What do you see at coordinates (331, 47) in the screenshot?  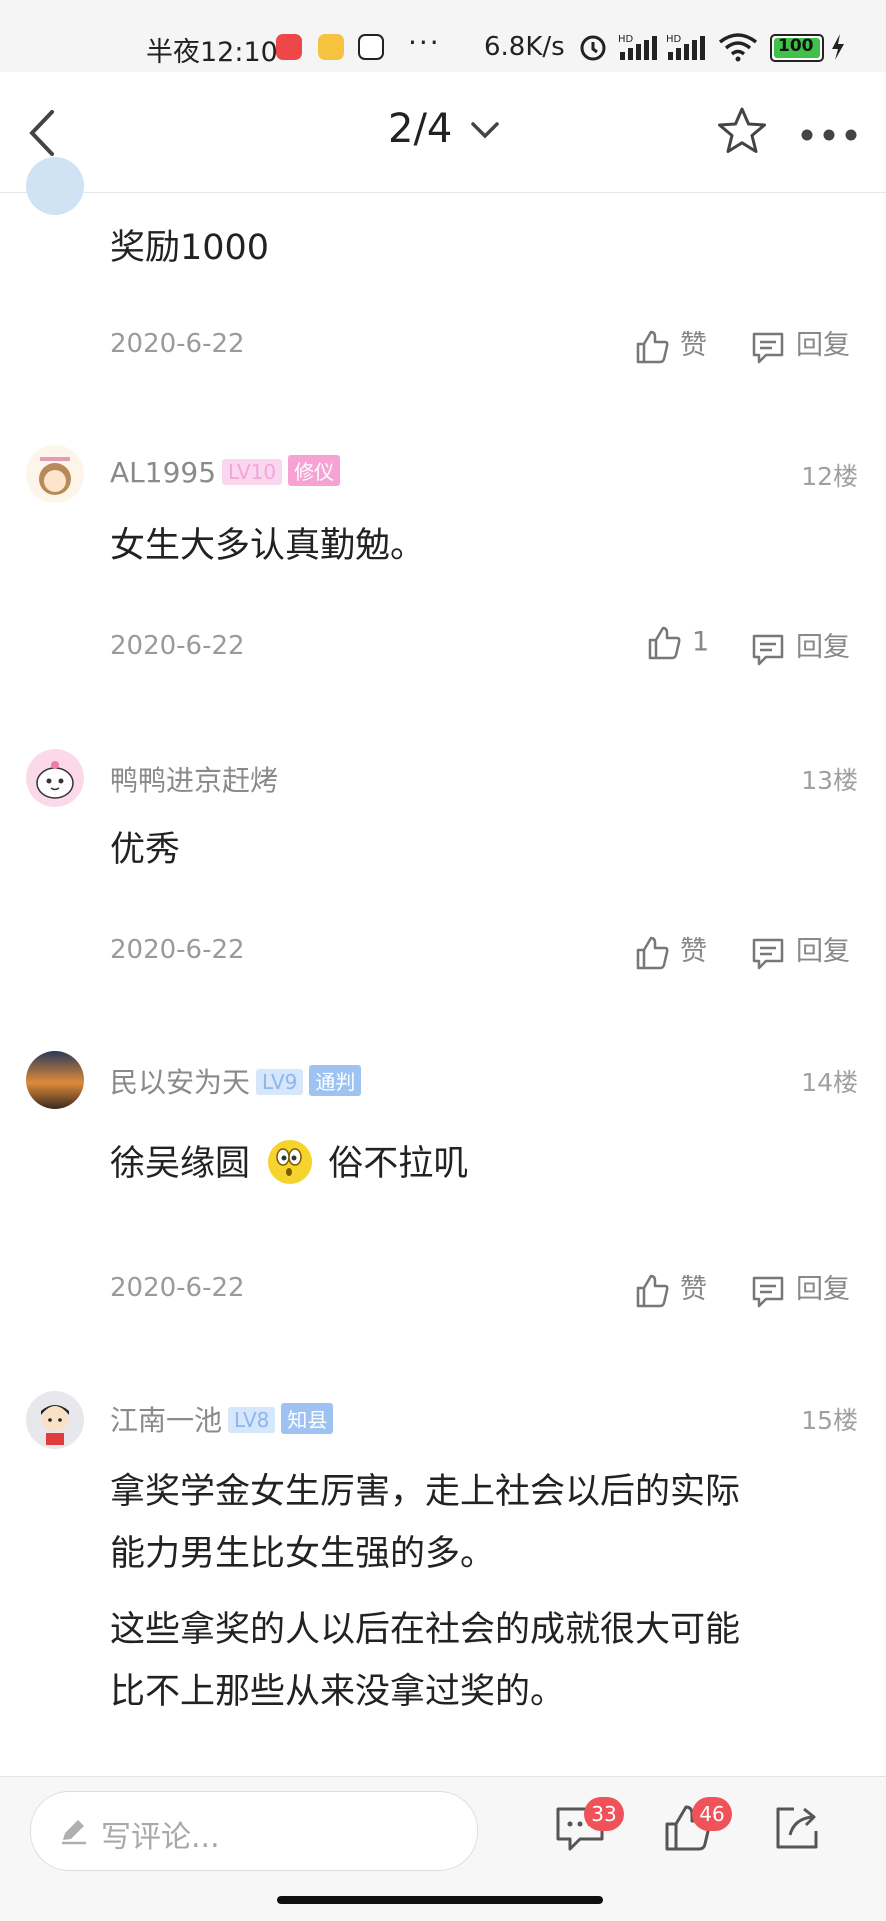 I see `chat-app-icon` at bounding box center [331, 47].